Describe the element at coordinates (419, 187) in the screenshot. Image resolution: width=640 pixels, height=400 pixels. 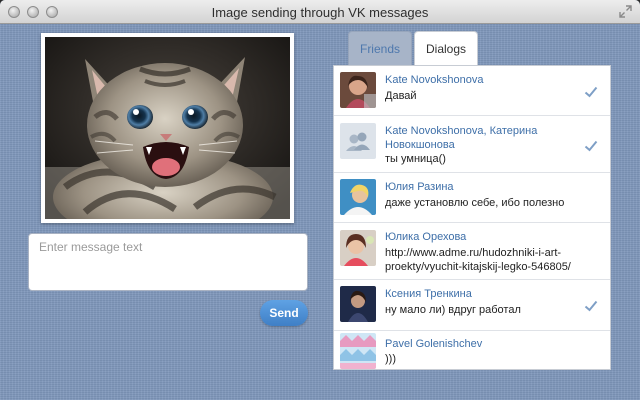
I see `dialog-name: Юлия Разина` at that location.